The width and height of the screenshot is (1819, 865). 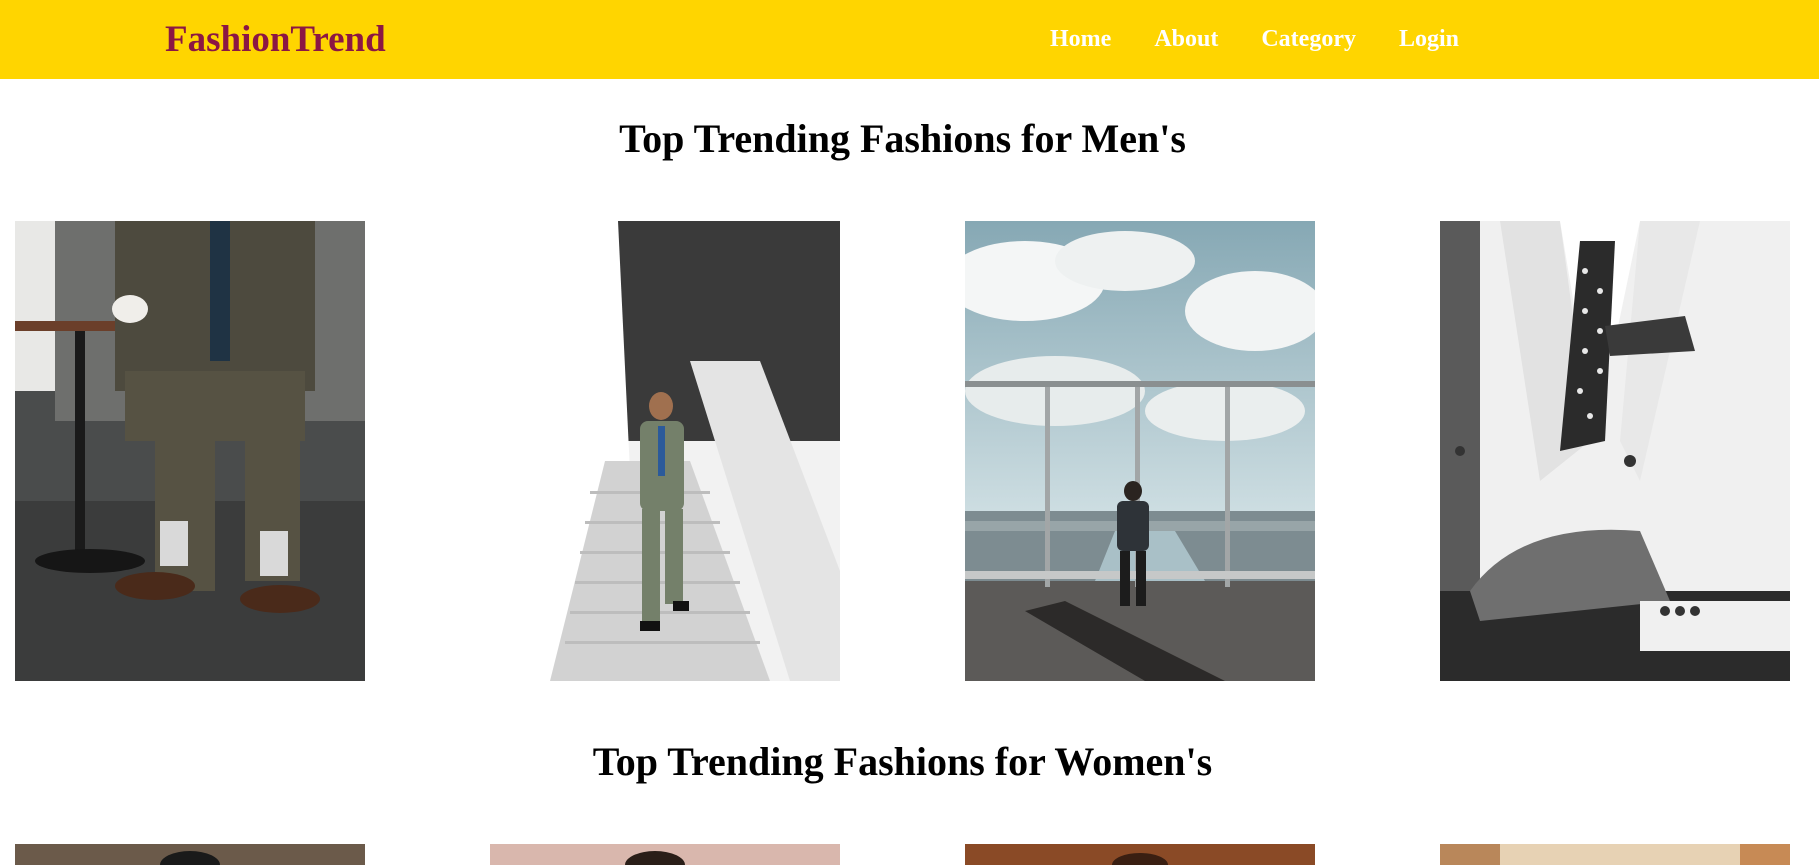 I want to click on brand-logo: FashionTrend, so click(x=275, y=39).